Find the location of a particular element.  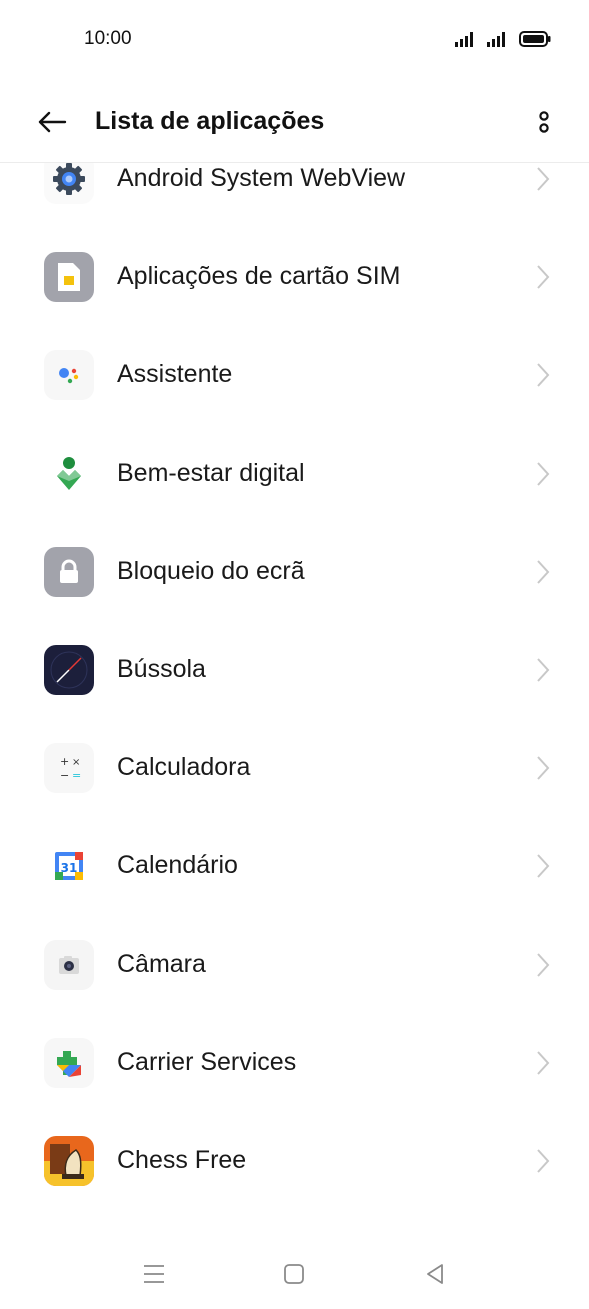

calendar-icon: 31 is located at coordinates (69, 866).